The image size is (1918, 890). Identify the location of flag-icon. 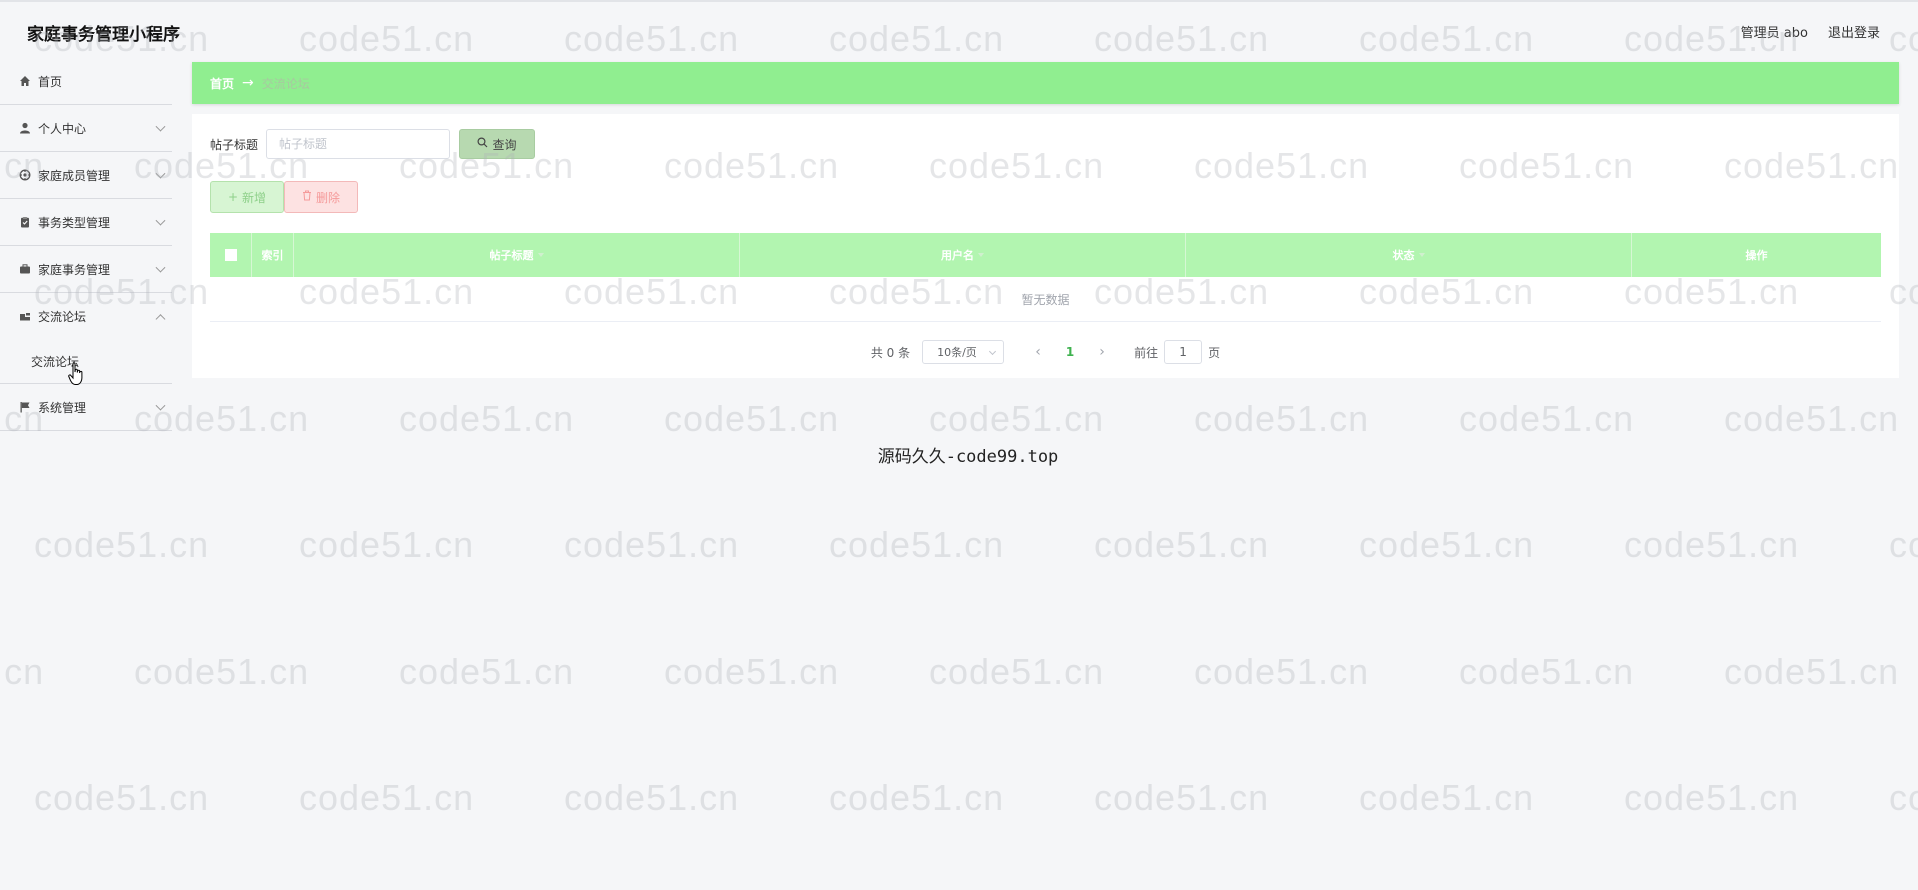
(25, 407).